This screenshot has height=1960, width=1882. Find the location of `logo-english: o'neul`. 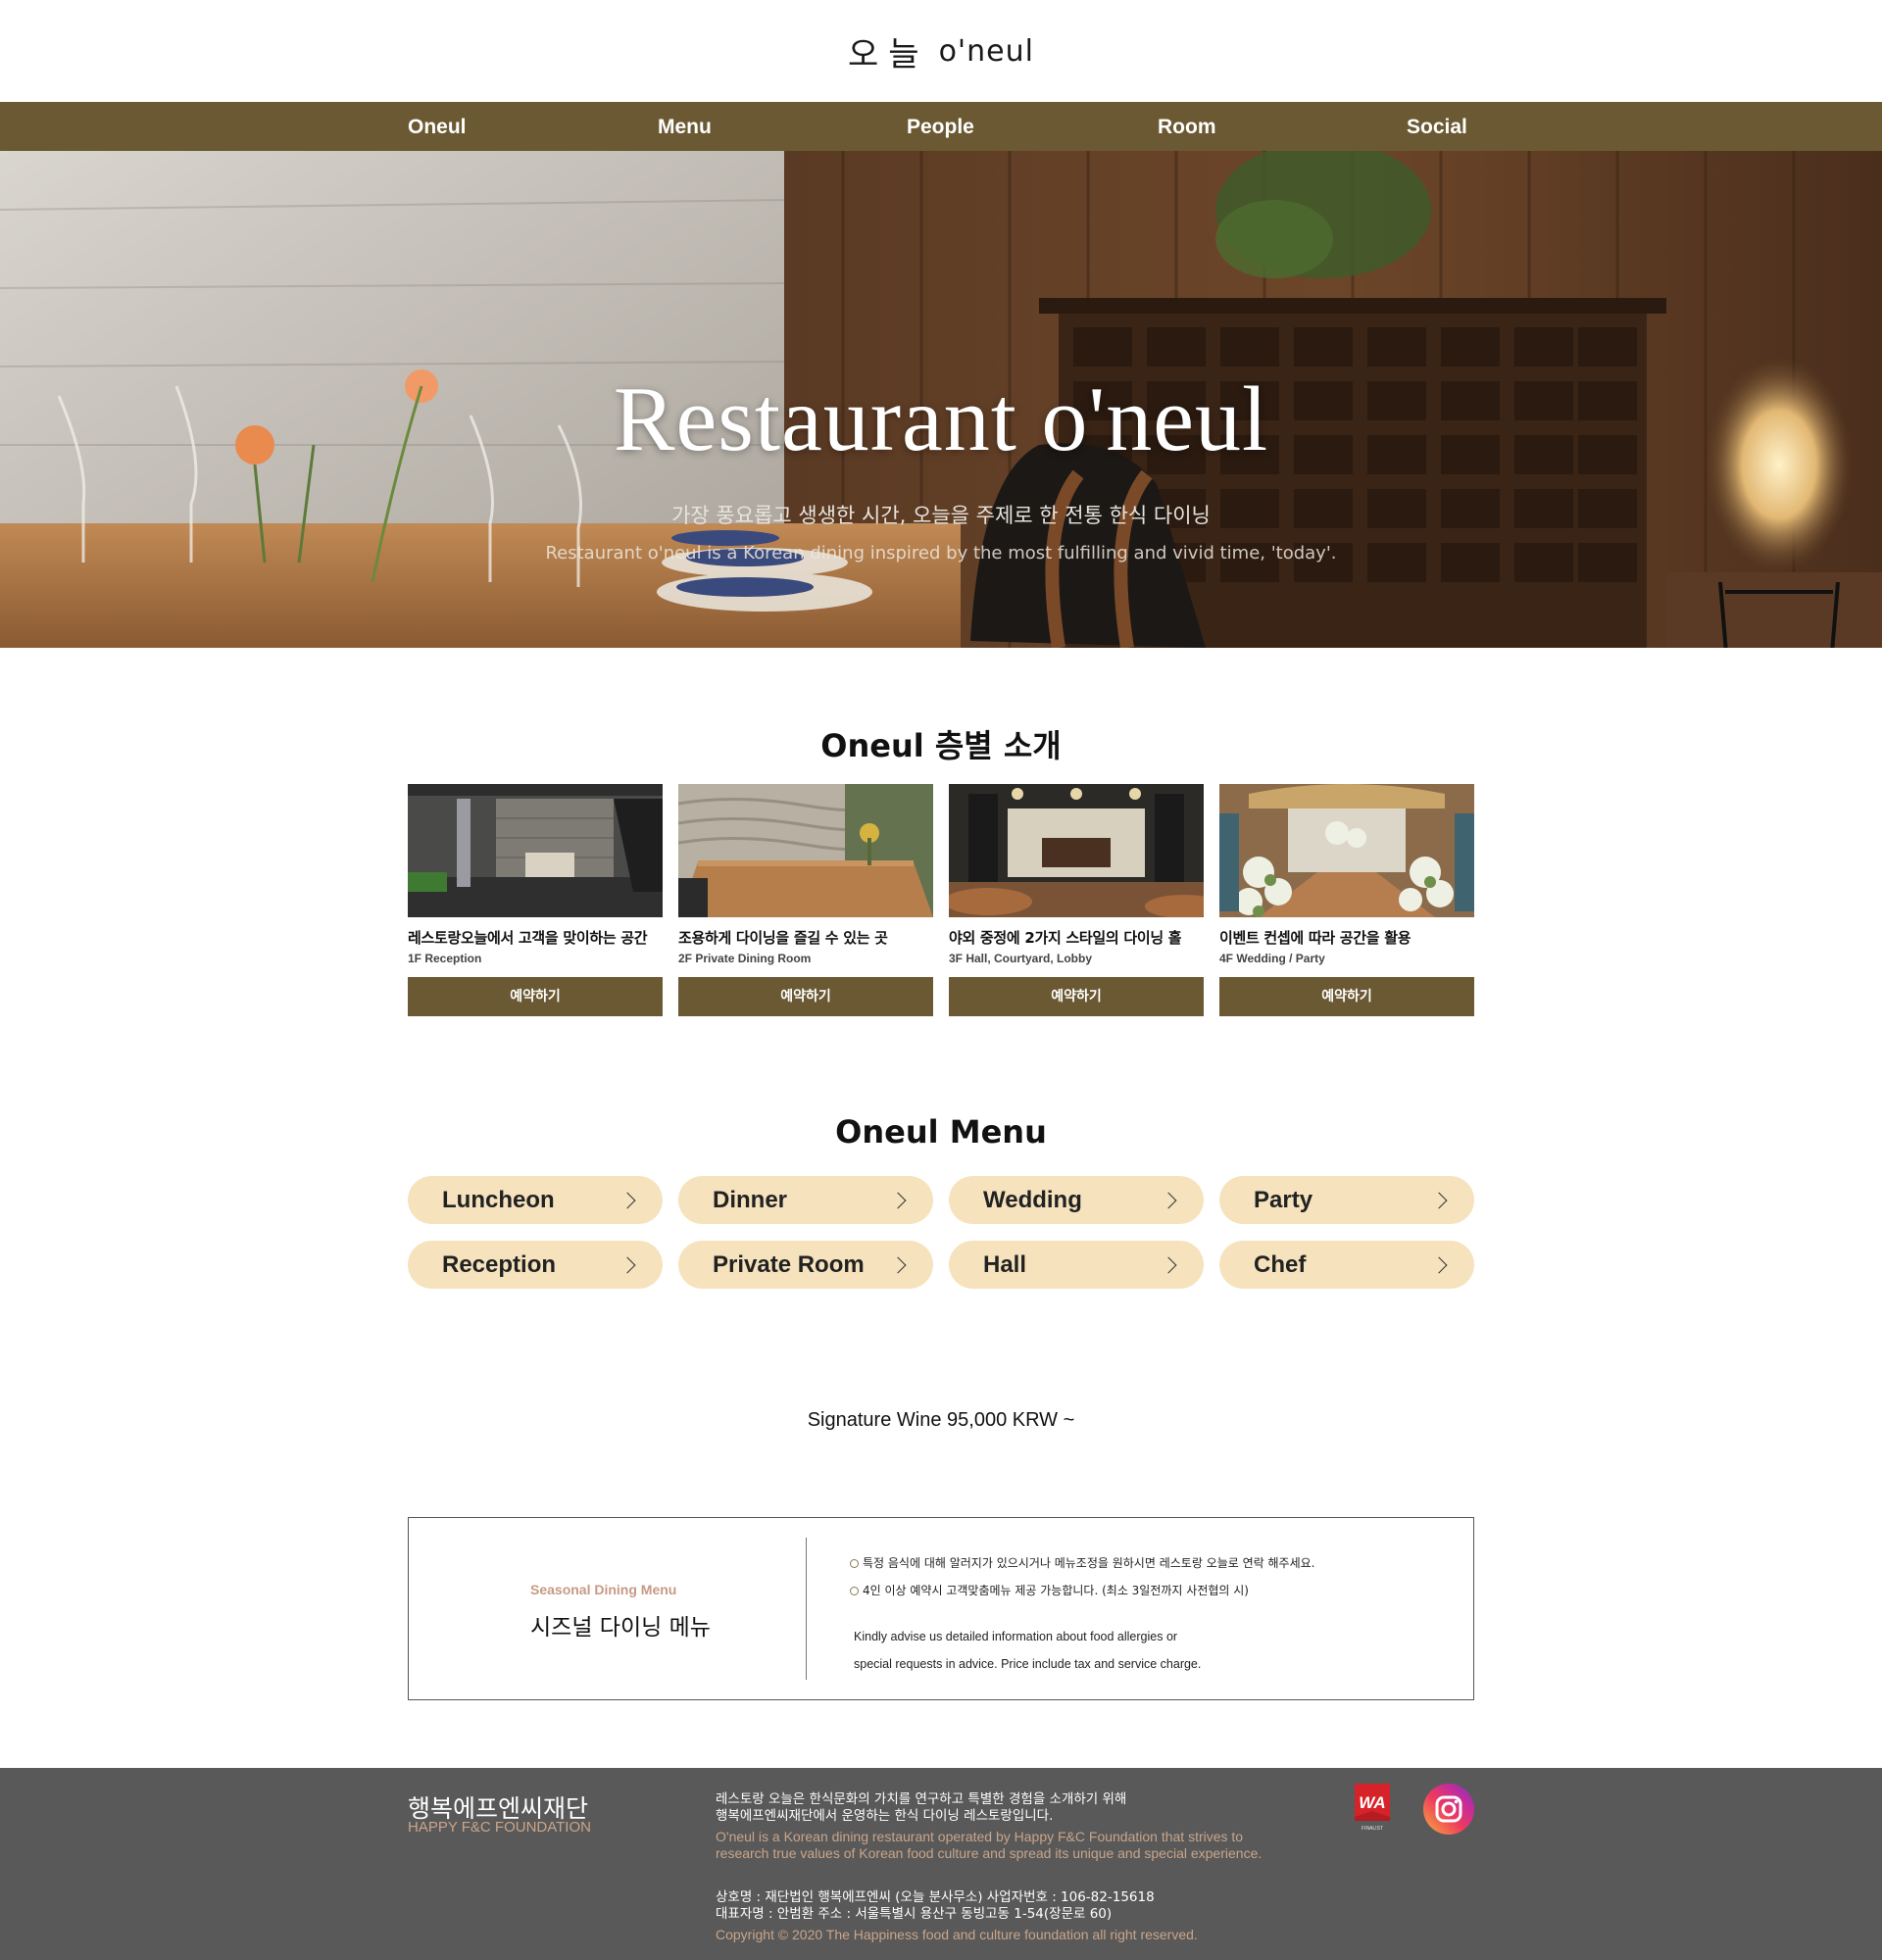

logo-english: o'neul is located at coordinates (986, 51).